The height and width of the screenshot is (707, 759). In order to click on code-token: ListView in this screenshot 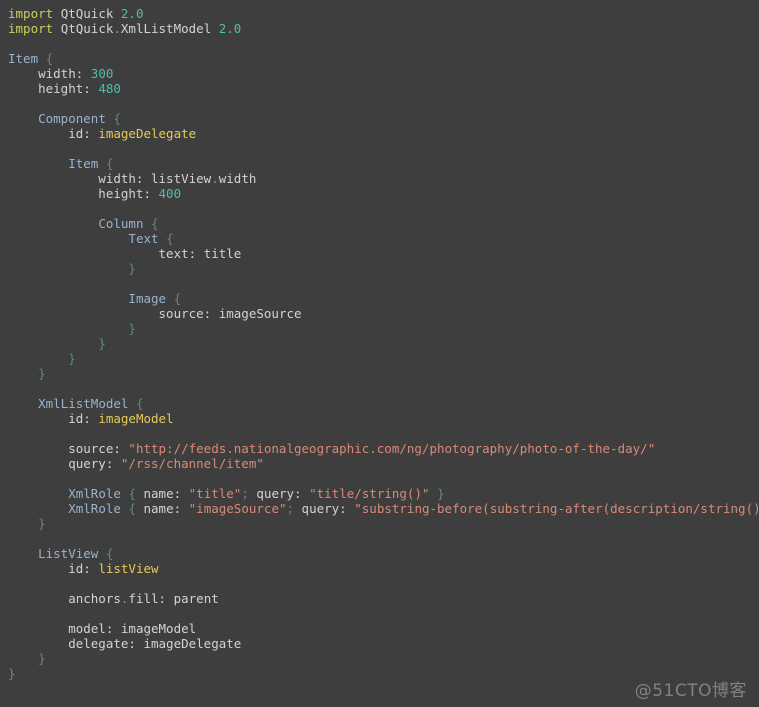, I will do `click(68, 553)`.